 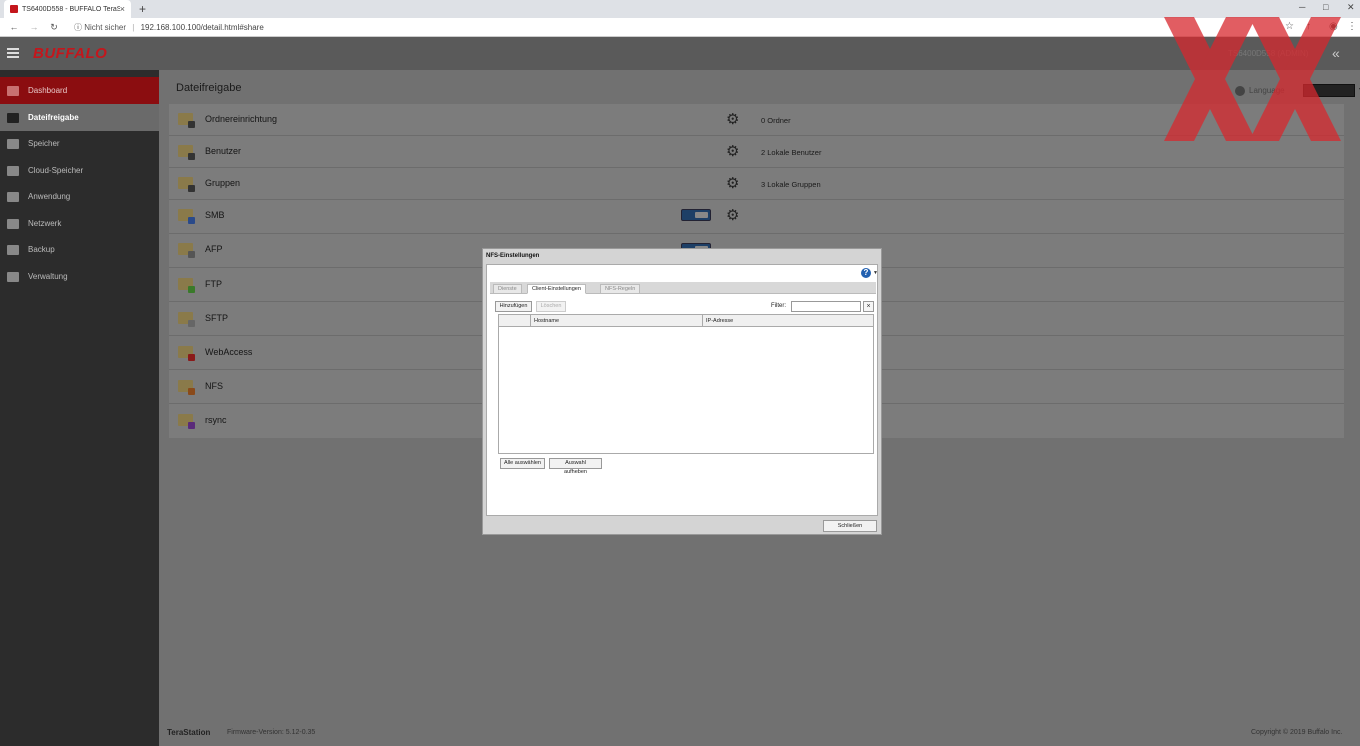 I want to click on folder-nfs-icon, so click(x=186, y=387).